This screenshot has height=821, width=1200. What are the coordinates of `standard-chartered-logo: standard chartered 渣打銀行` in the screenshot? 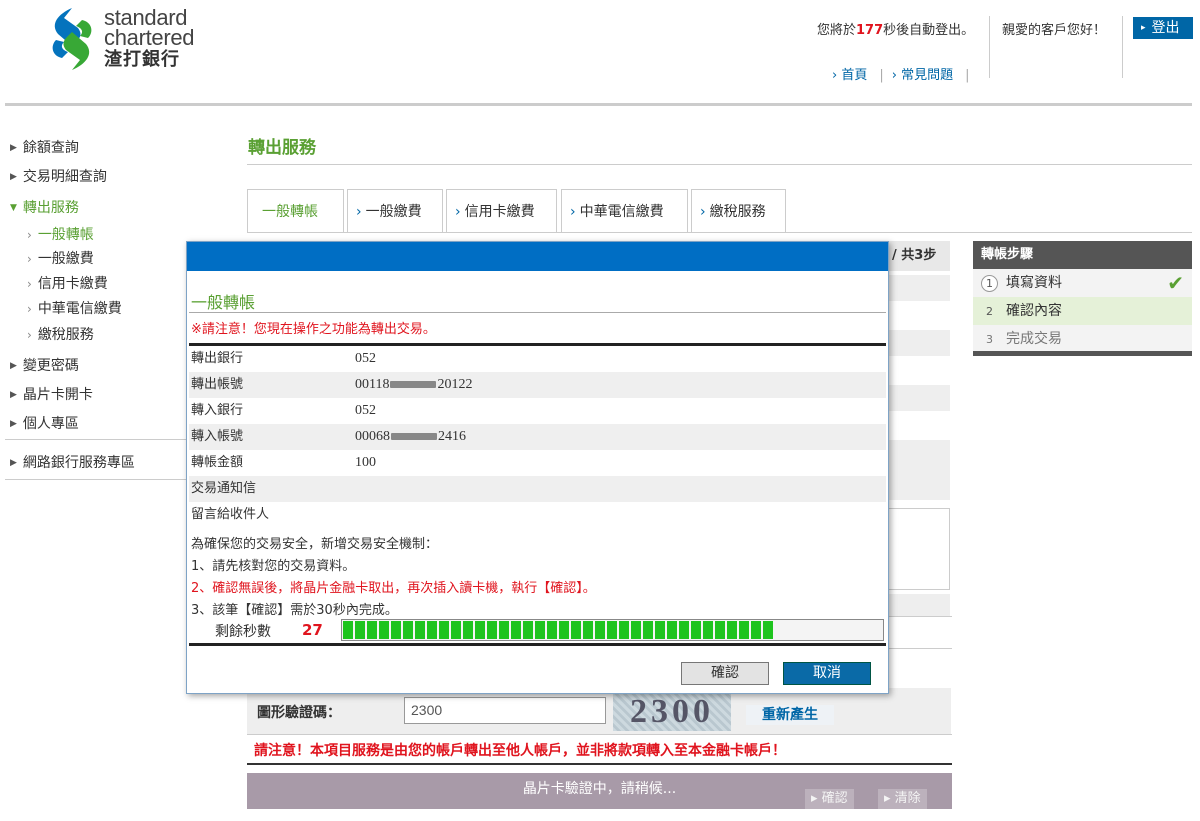 It's located at (144, 41).